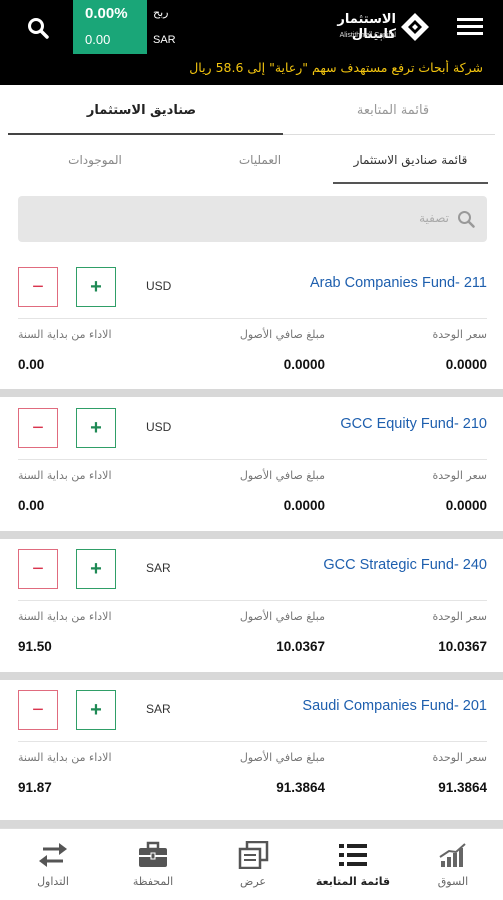 The width and height of the screenshot is (503, 900). I want to click on nav-trading: التداول, so click(53, 864).